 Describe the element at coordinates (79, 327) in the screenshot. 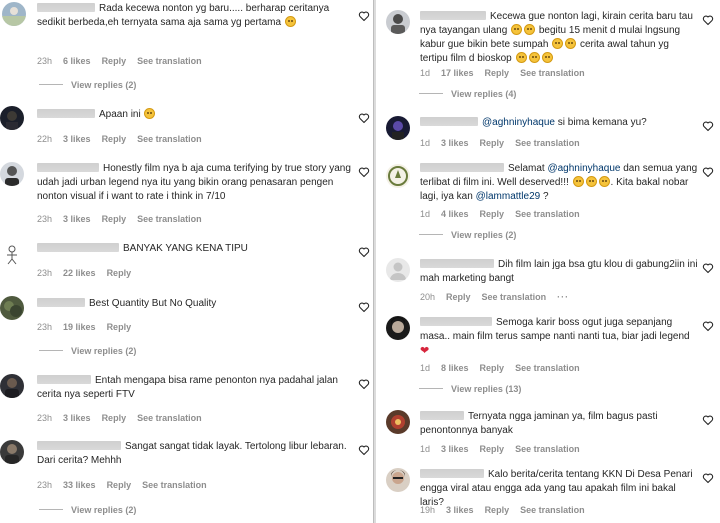

I see `likes-count: 19 likes` at that location.